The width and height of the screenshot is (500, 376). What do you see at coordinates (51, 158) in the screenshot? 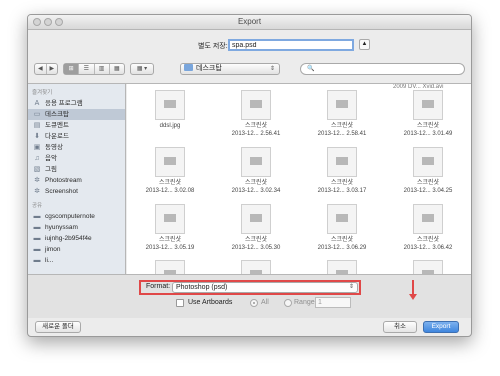
I see `sidebar-item-label: 음악` at bounding box center [51, 158].